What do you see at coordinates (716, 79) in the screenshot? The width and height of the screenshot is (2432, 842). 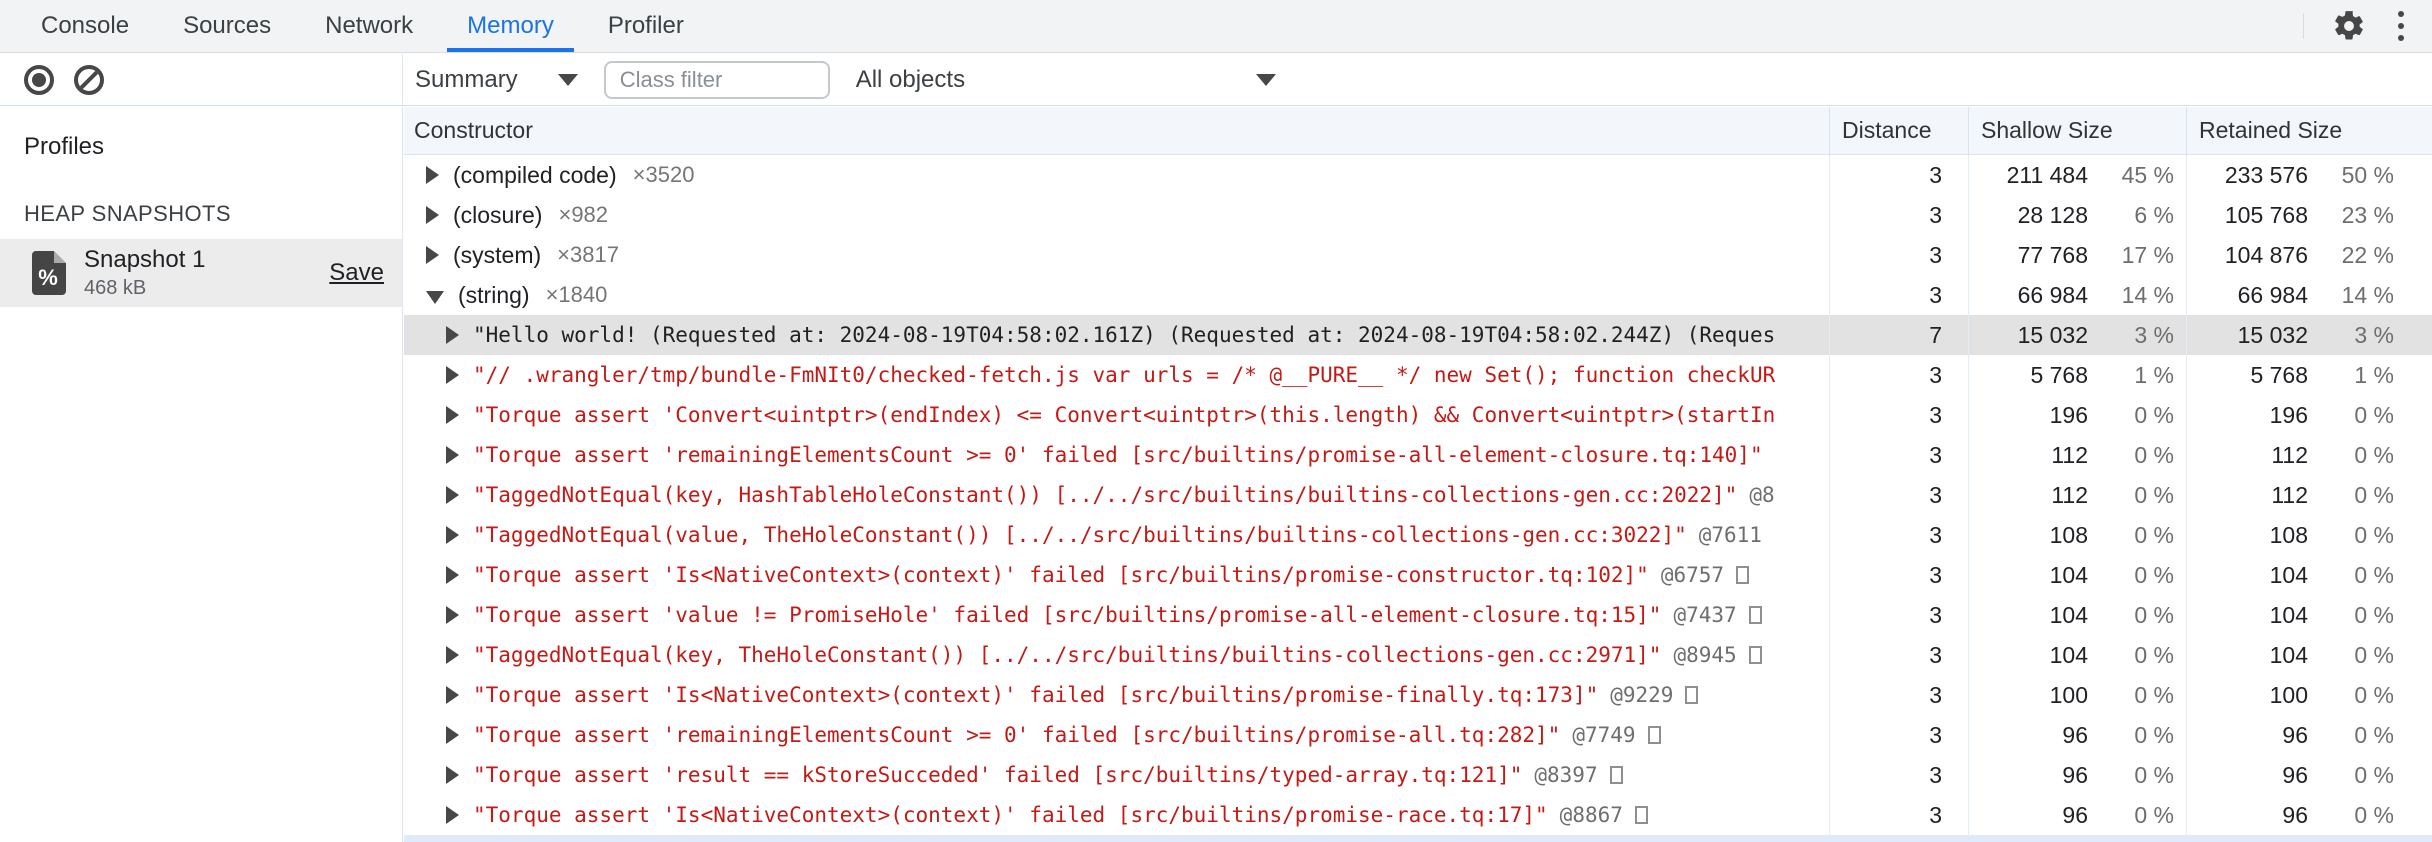 I see `class-filter-input` at bounding box center [716, 79].